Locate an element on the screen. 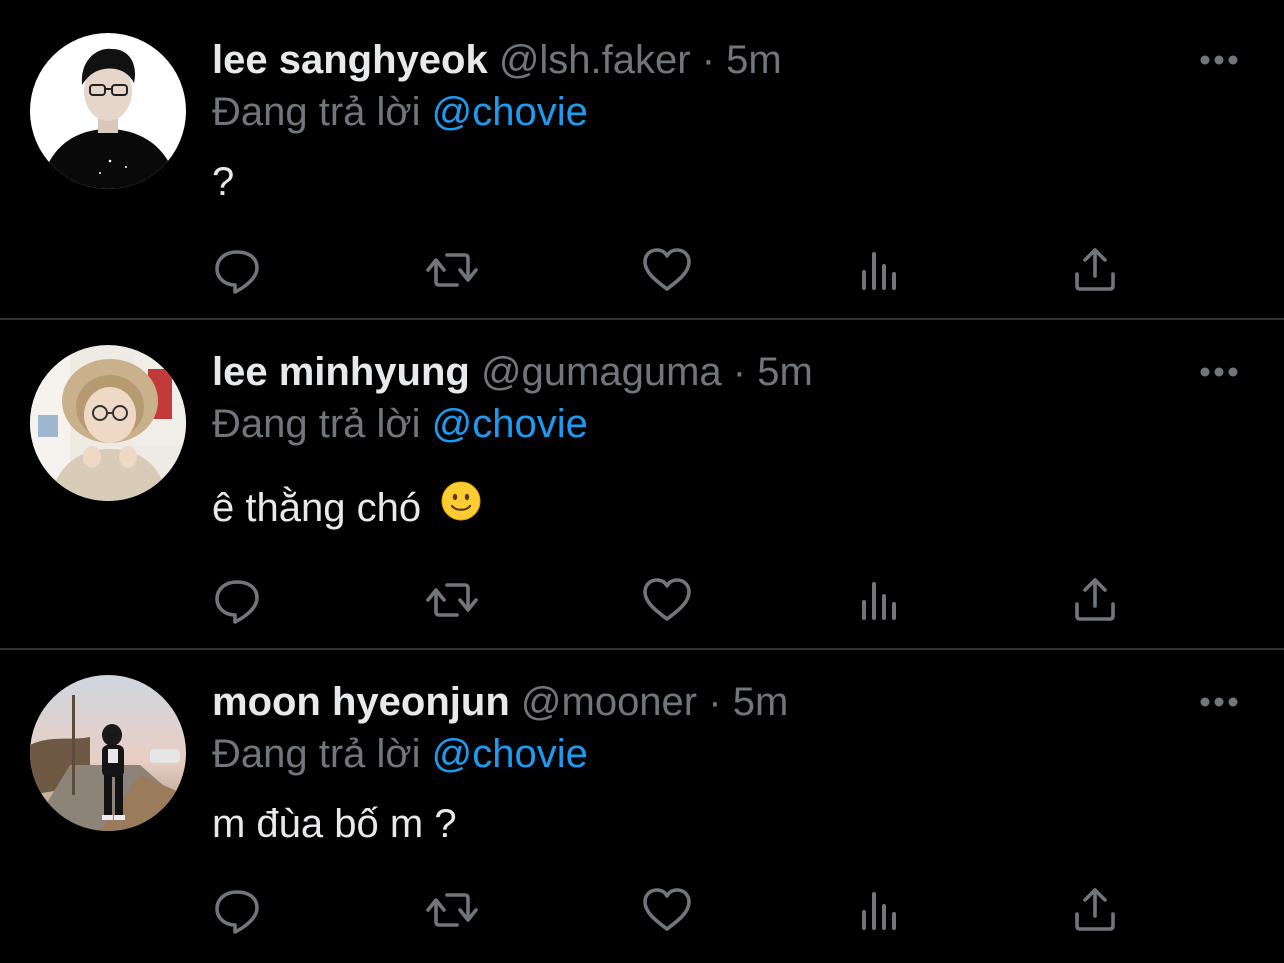  display-name: moon hyeonjun is located at coordinates (361, 702).